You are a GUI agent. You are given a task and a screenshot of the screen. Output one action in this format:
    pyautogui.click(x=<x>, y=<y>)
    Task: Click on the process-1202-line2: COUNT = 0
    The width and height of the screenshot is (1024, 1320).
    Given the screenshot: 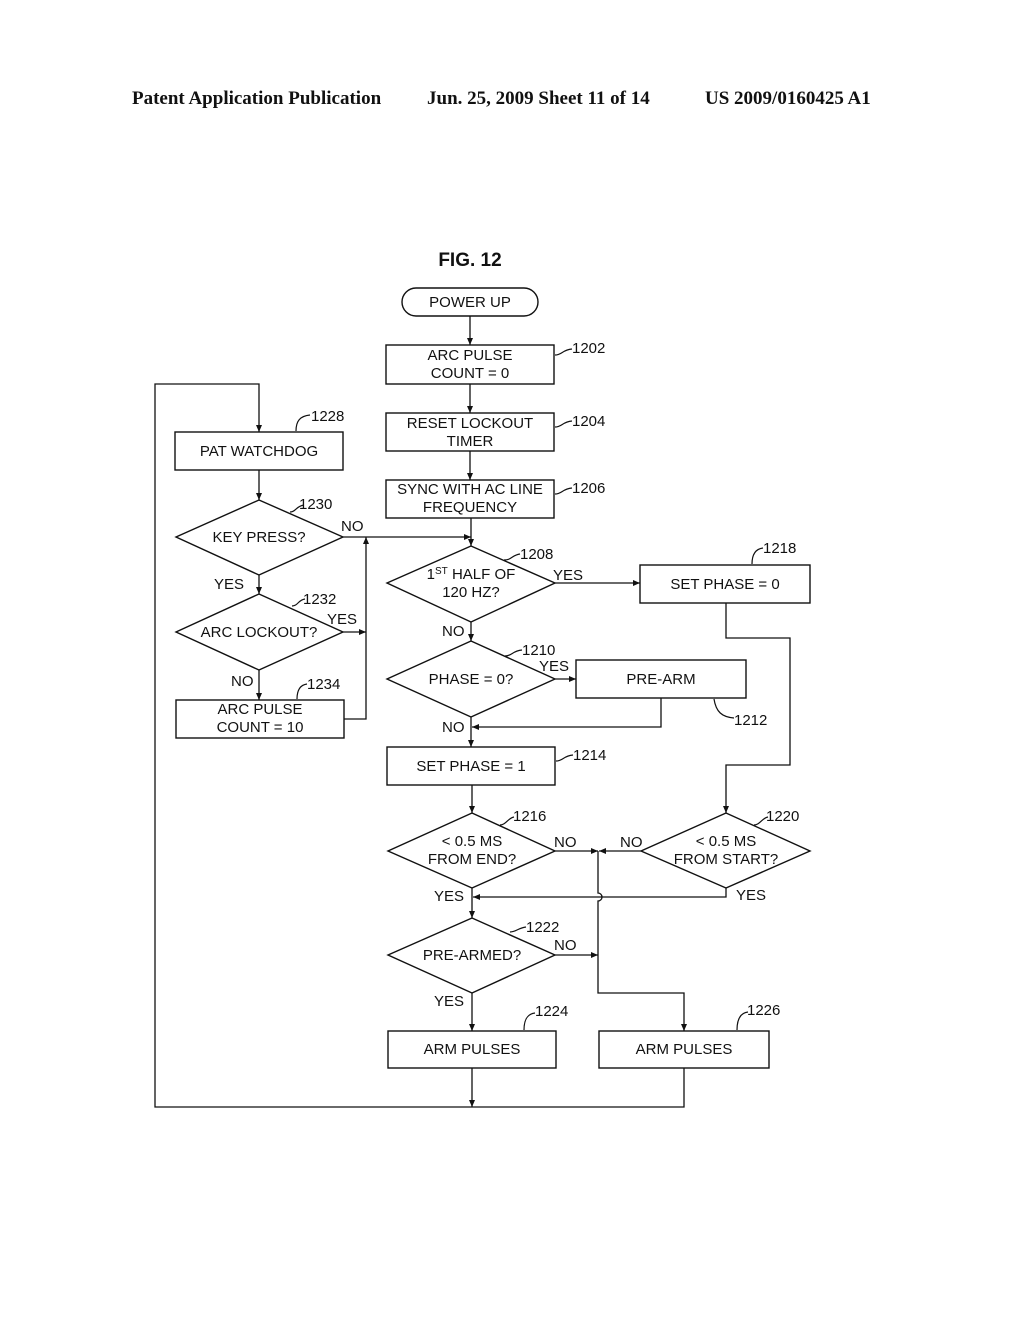 What is the action you would take?
    pyautogui.click(x=470, y=373)
    